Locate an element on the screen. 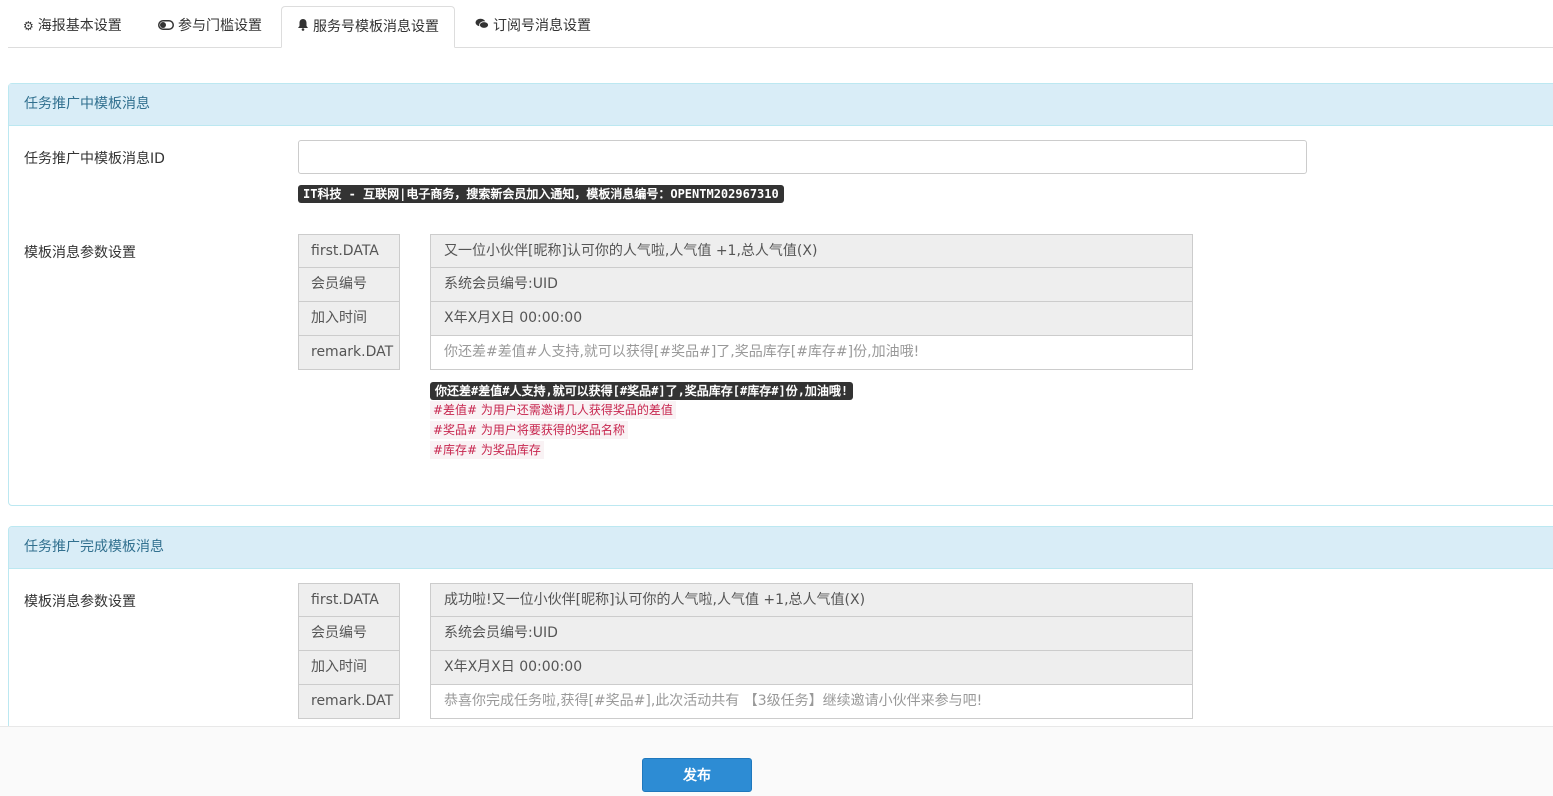  panel-heading: 任务推广完成模板消息 is located at coordinates (781, 548).